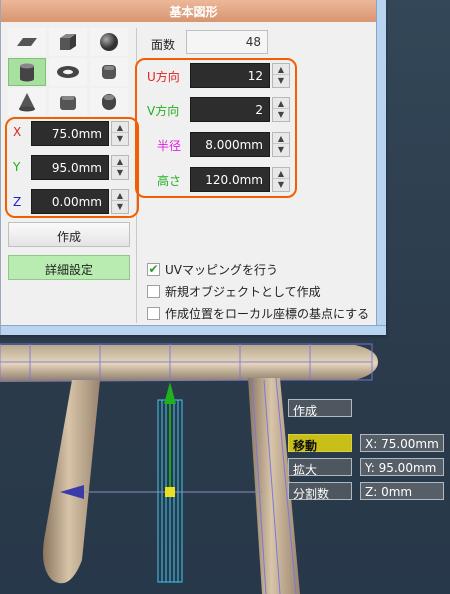 The height and width of the screenshot is (594, 450). I want to click on stool-leg-left, so click(71, 482).